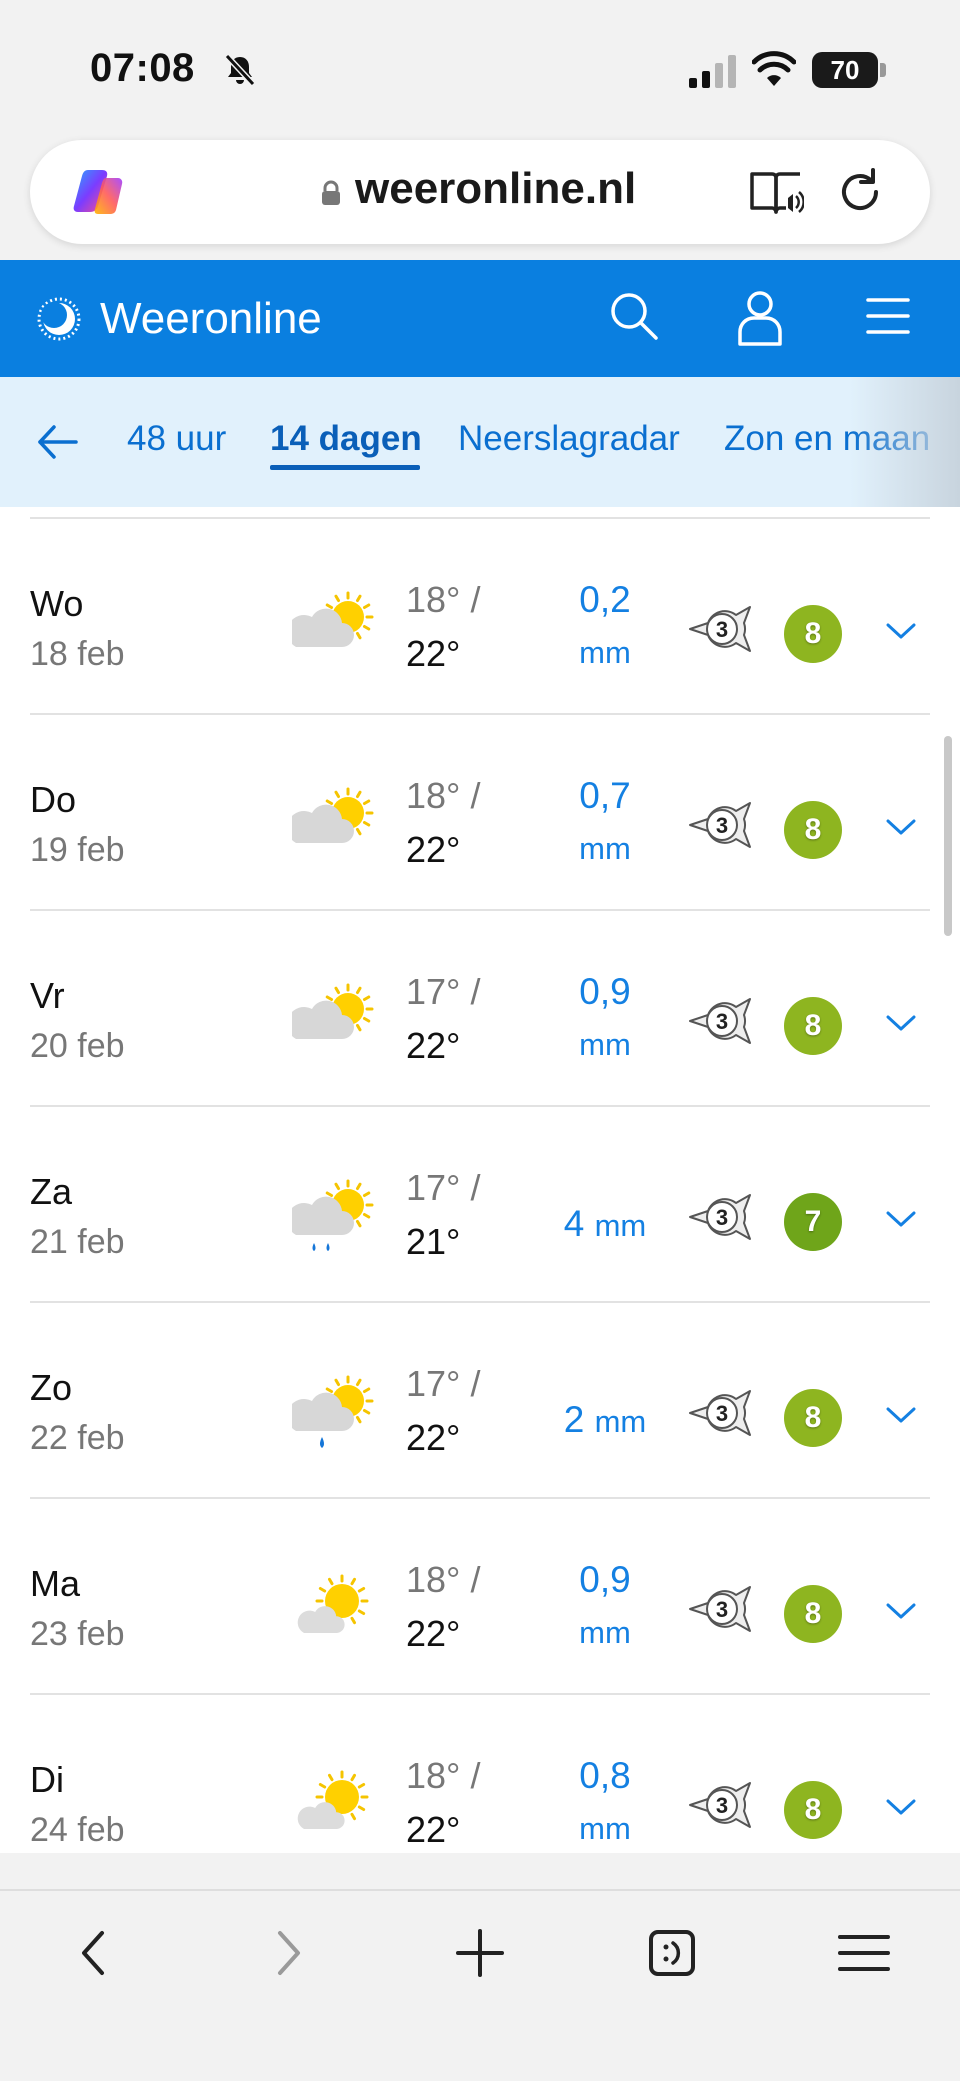 This screenshot has width=960, height=2081. I want to click on tab-neerslagradar: Neerslagradar, so click(569, 439).